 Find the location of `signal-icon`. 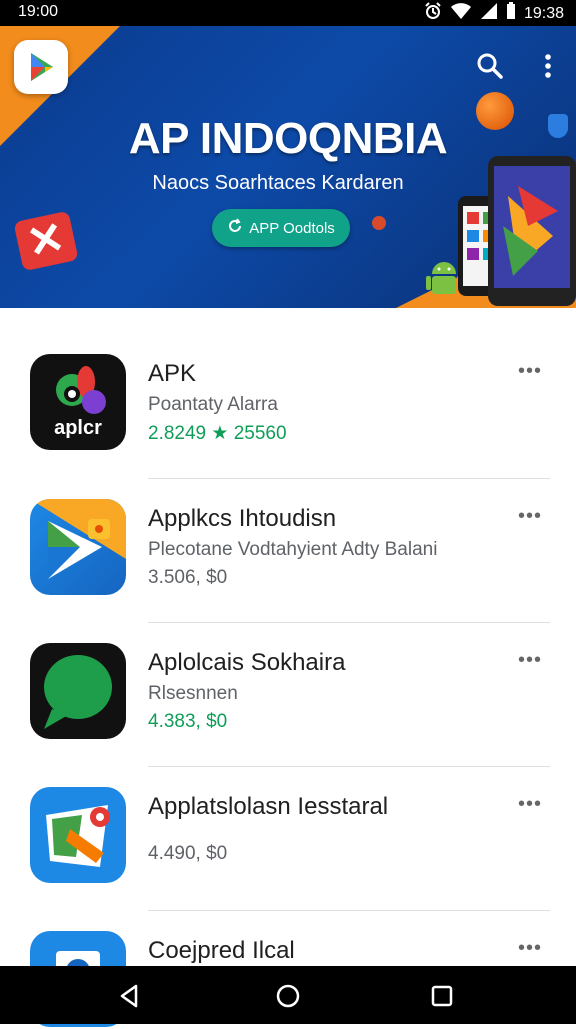

signal-icon is located at coordinates (489, 13).